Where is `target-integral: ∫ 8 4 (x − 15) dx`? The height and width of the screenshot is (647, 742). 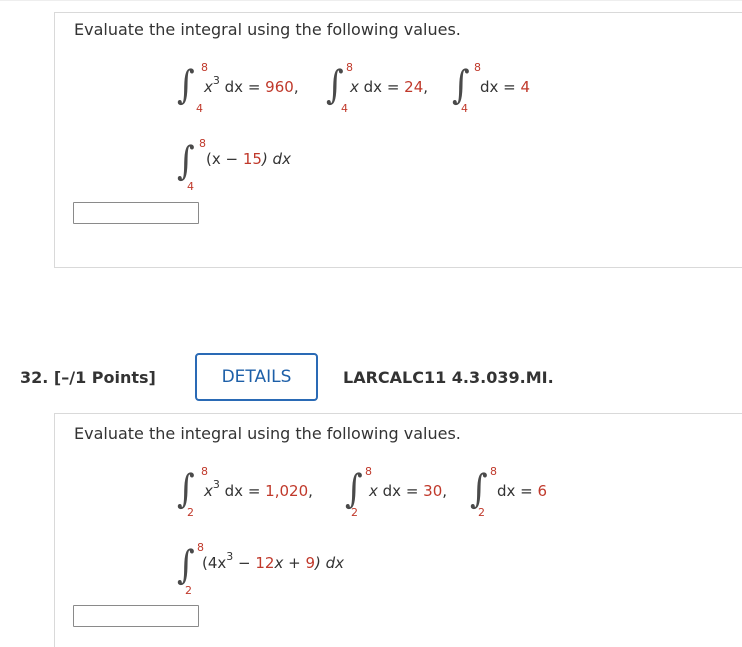
target-integral: ∫ 8 4 (x − 15) dx is located at coordinates (257, 164).